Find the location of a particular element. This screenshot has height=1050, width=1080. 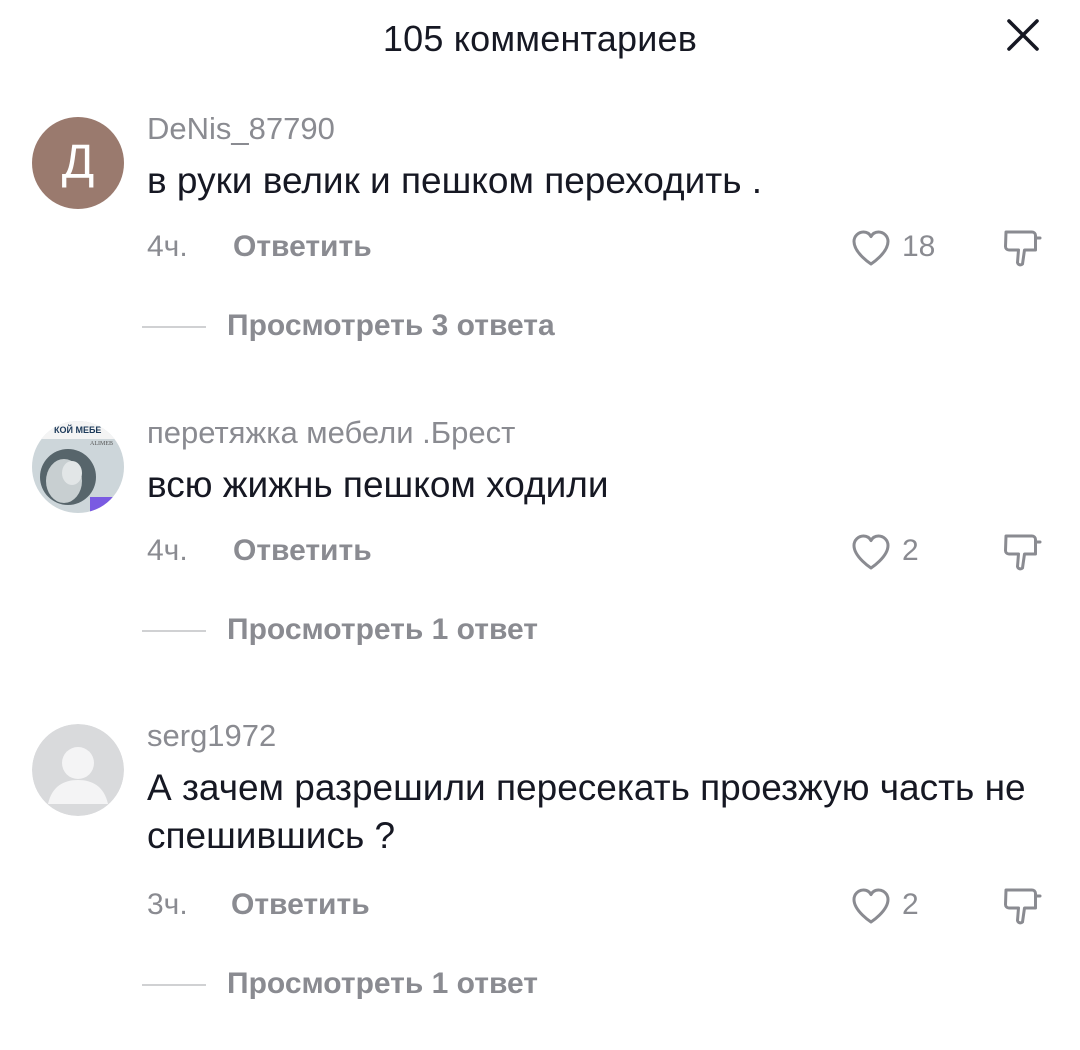

avatar-letter: Д is located at coordinates (78, 162).